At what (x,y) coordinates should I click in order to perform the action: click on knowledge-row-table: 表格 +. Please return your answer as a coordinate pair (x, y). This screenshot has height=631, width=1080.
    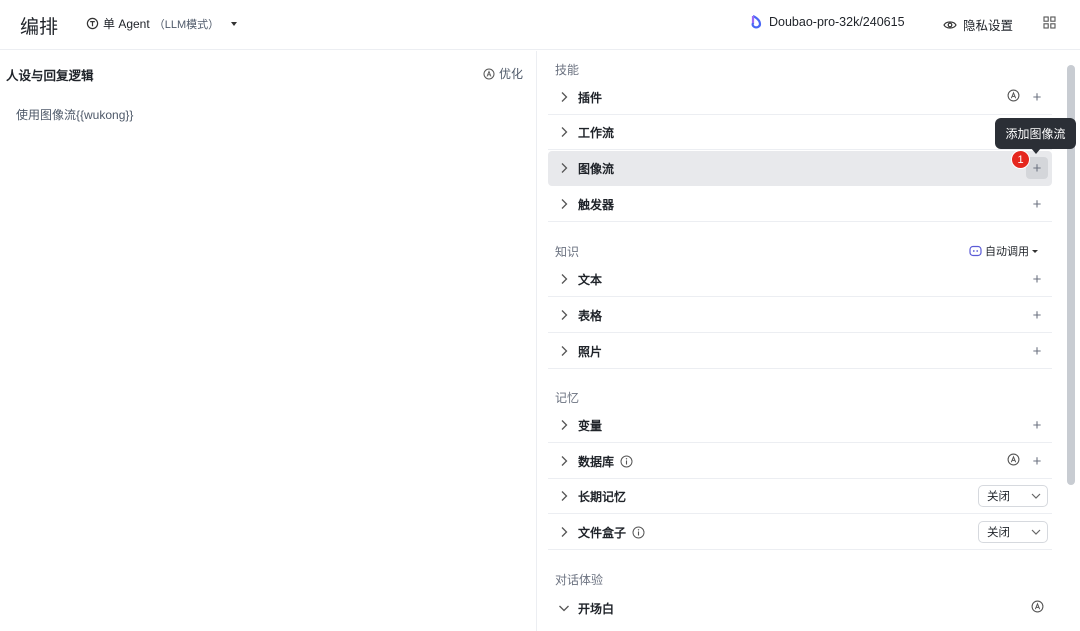
    Looking at the image, I should click on (800, 315).